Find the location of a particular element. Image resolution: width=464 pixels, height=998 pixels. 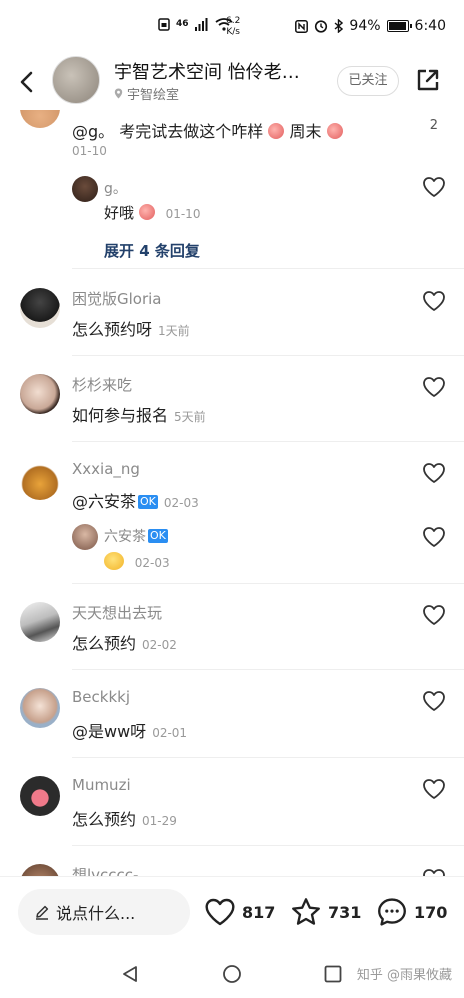

nav-back-icon is located at coordinates (130, 974).